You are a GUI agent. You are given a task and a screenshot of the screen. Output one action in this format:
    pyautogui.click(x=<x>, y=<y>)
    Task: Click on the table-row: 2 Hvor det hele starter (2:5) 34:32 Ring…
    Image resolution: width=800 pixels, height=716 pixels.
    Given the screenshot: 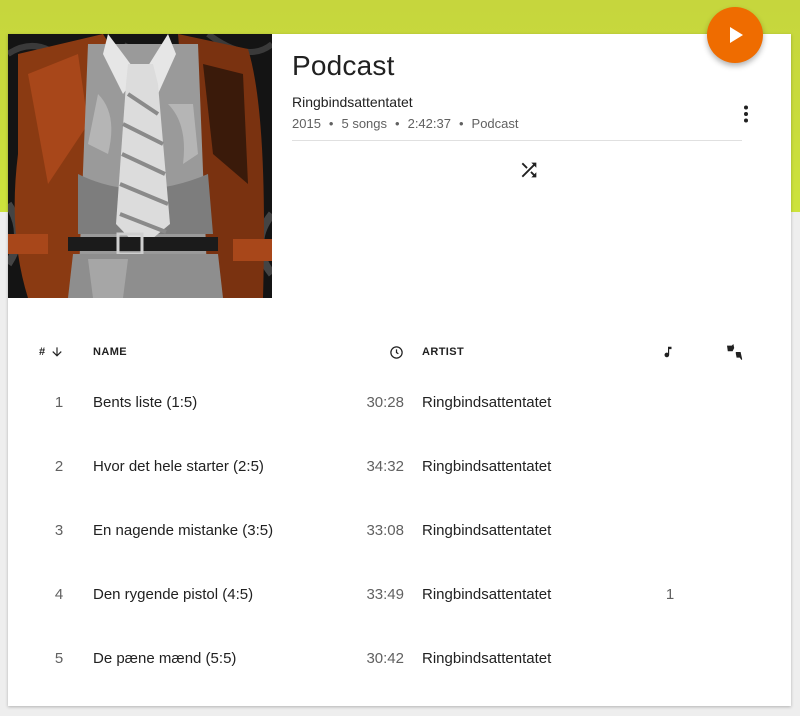 What is the action you would take?
    pyautogui.click(x=399, y=466)
    